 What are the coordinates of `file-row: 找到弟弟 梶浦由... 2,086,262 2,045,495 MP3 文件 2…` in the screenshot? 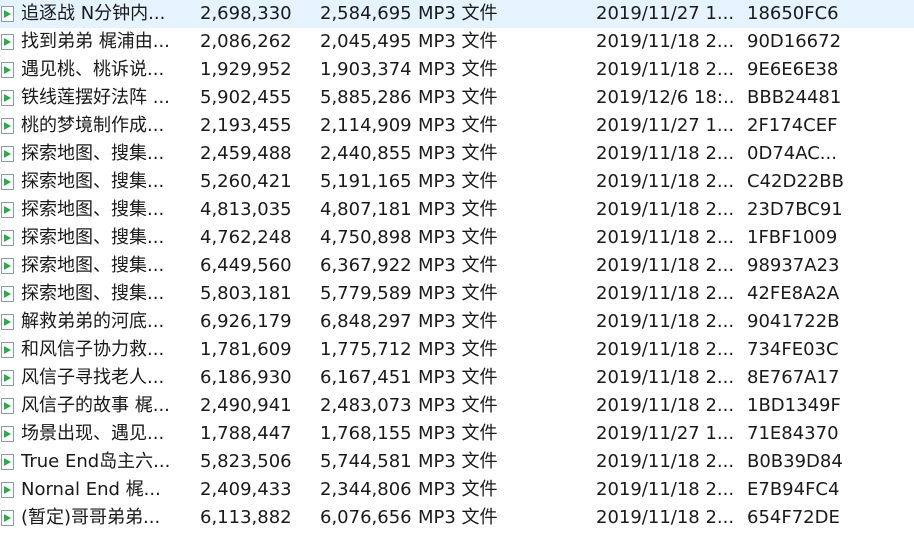 It's located at (457, 42).